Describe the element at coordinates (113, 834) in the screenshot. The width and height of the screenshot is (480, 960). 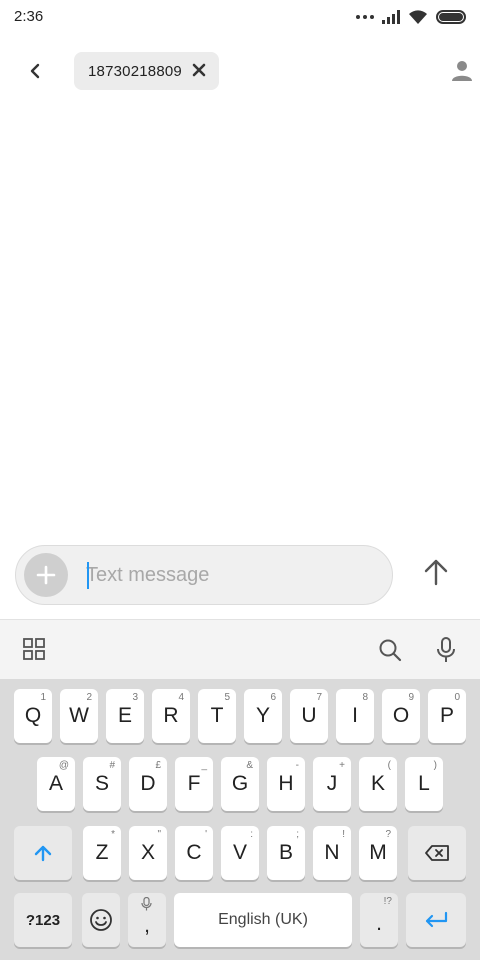
I see `key-hint: *` at that location.